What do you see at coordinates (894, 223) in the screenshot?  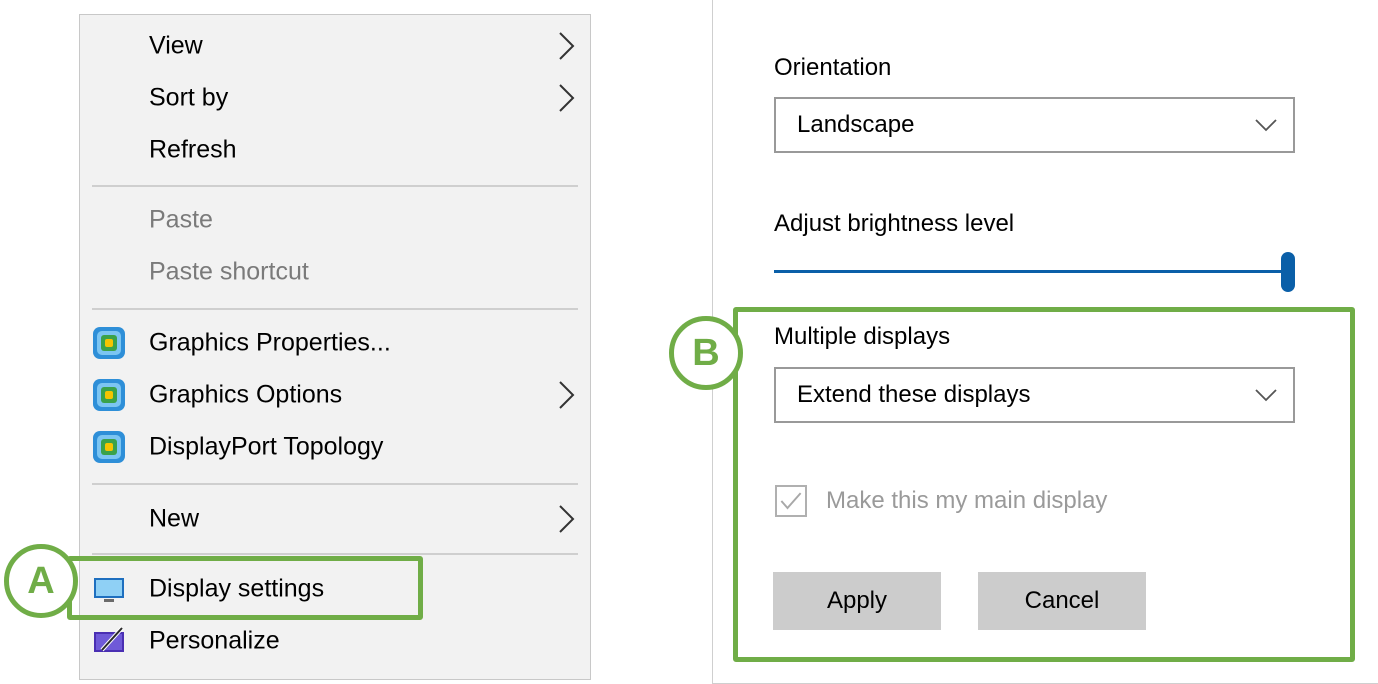 I see `brightness-label: Adjust brightness level` at bounding box center [894, 223].